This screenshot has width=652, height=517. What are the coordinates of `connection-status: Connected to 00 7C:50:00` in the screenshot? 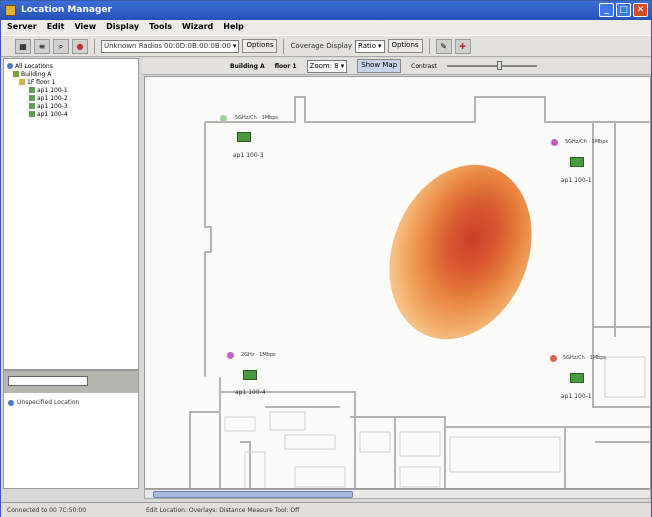 It's located at (47, 510).